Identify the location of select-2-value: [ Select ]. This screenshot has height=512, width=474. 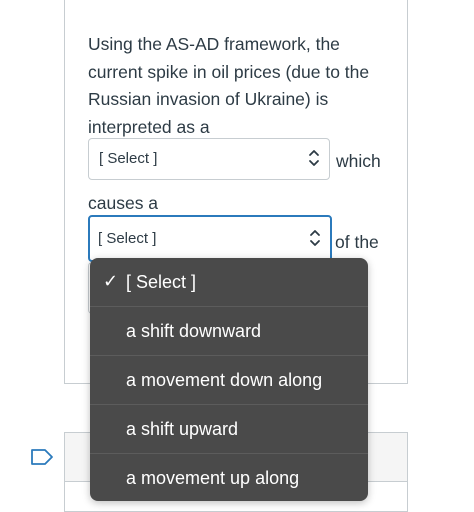
(127, 238).